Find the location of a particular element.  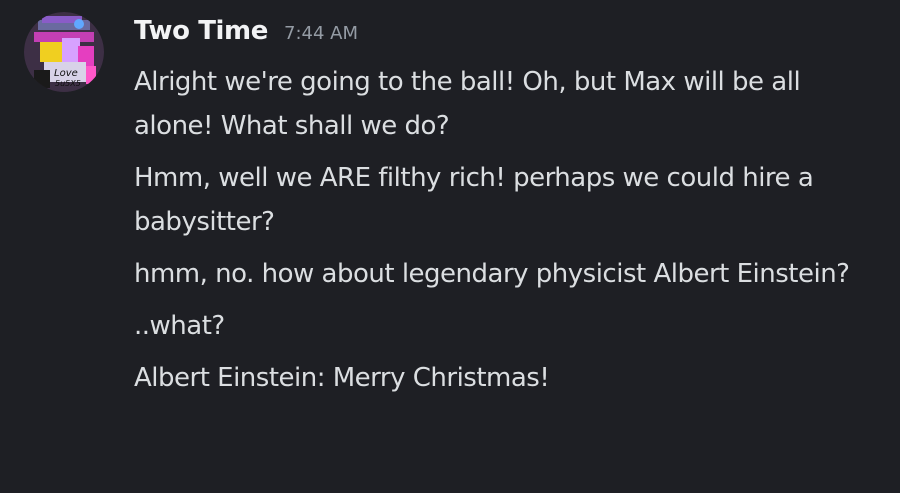

avatar-image: Love 5u5X5 is located at coordinates (64, 52).